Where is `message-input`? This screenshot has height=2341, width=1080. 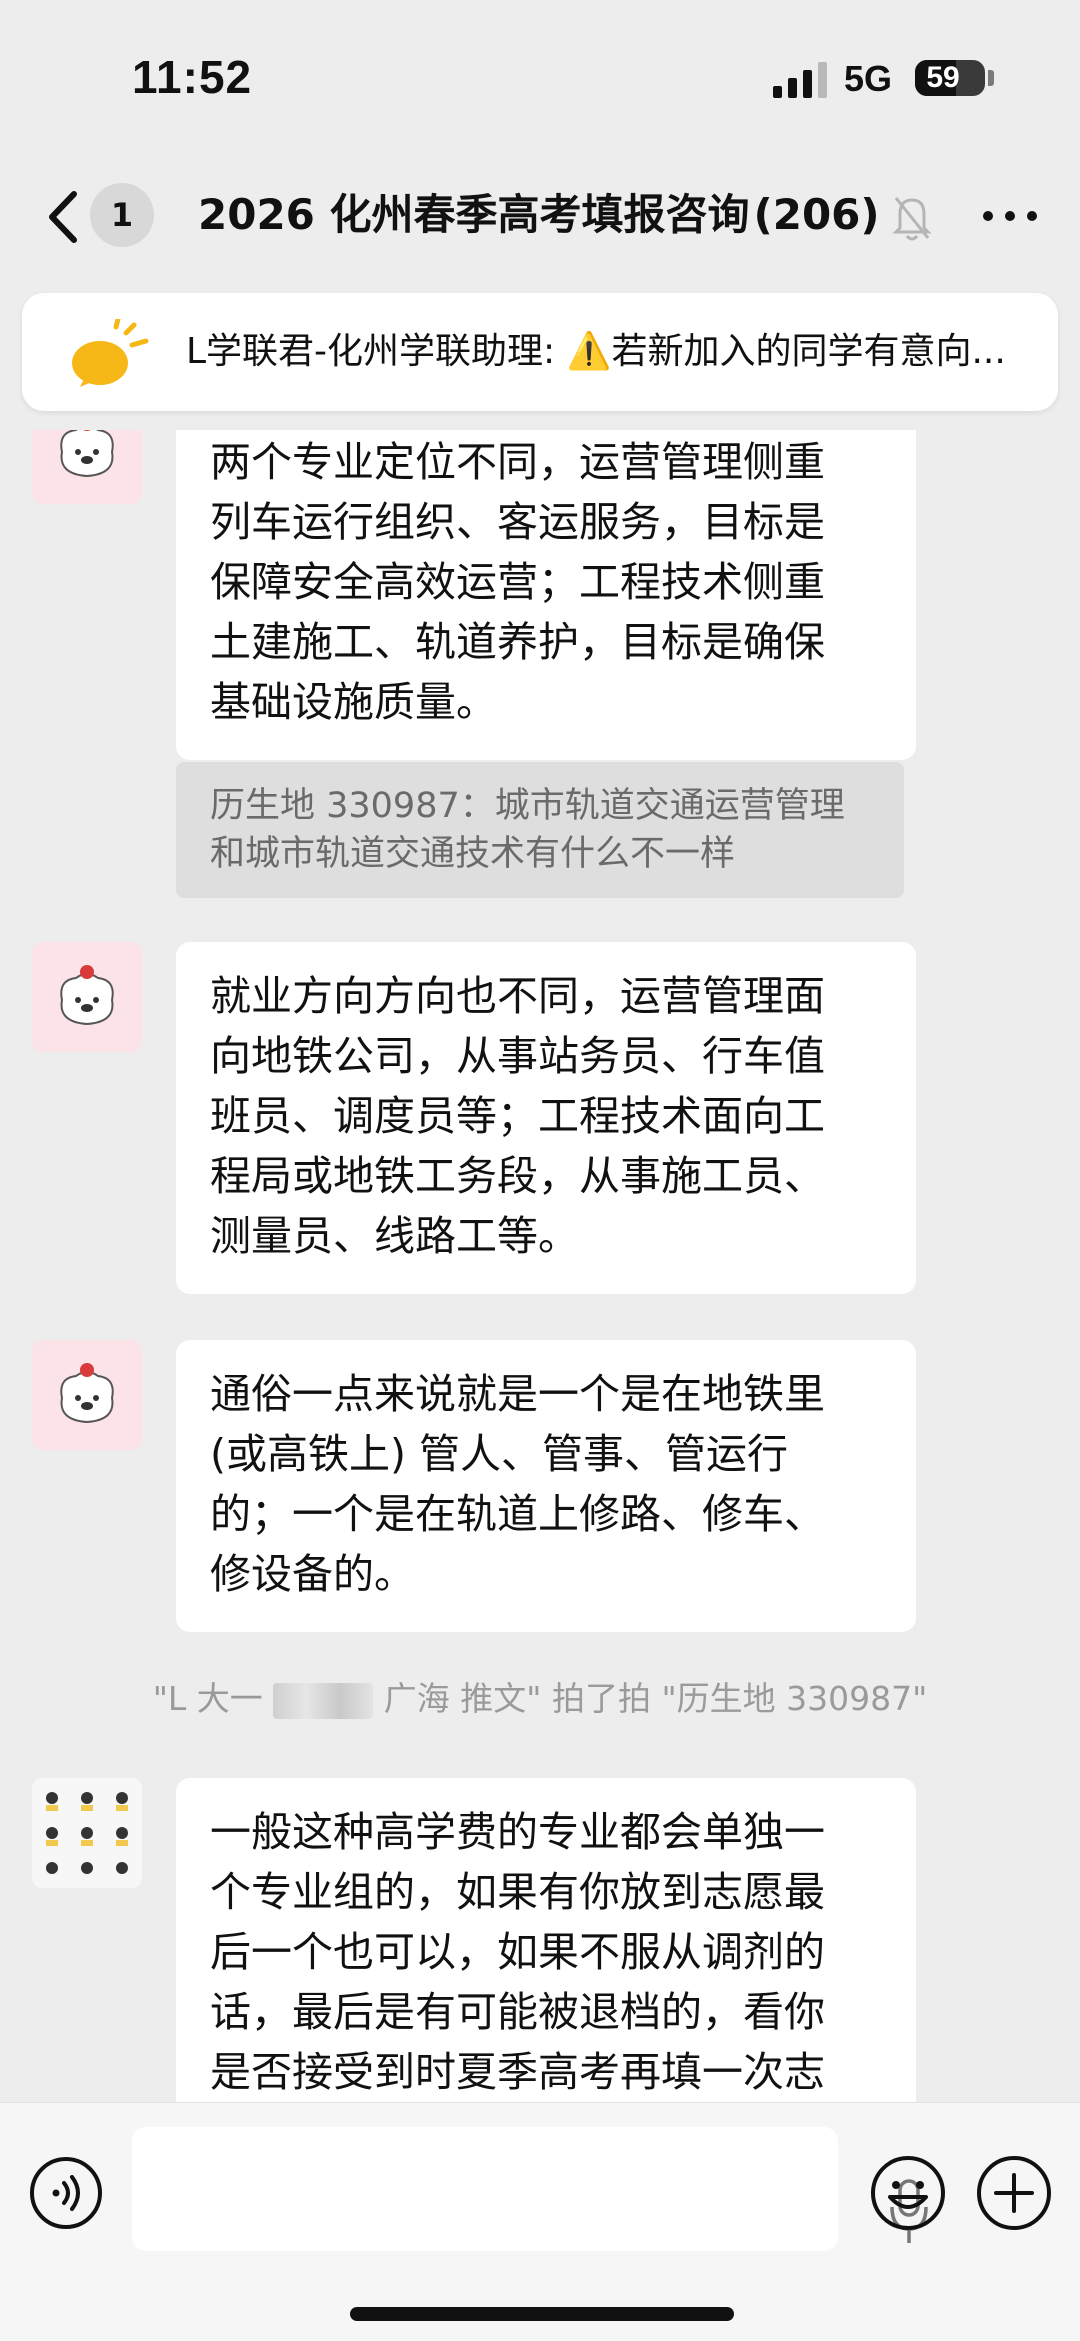
message-input is located at coordinates (530, 2189).